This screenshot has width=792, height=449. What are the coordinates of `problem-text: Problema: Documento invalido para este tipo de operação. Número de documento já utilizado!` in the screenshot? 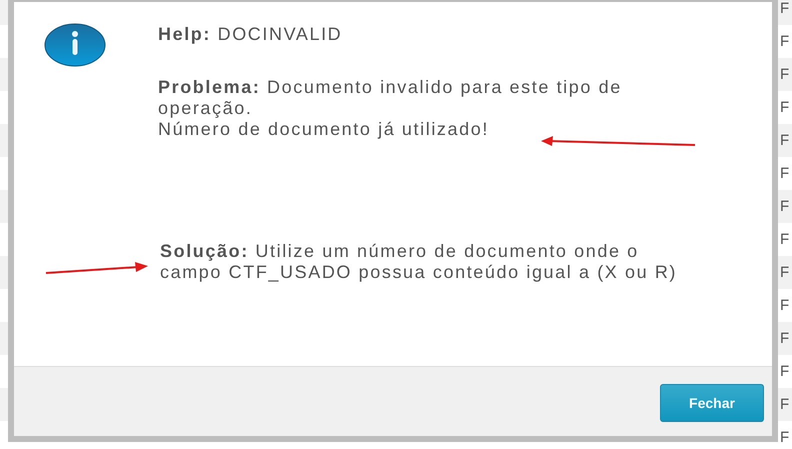 It's located at (390, 108).